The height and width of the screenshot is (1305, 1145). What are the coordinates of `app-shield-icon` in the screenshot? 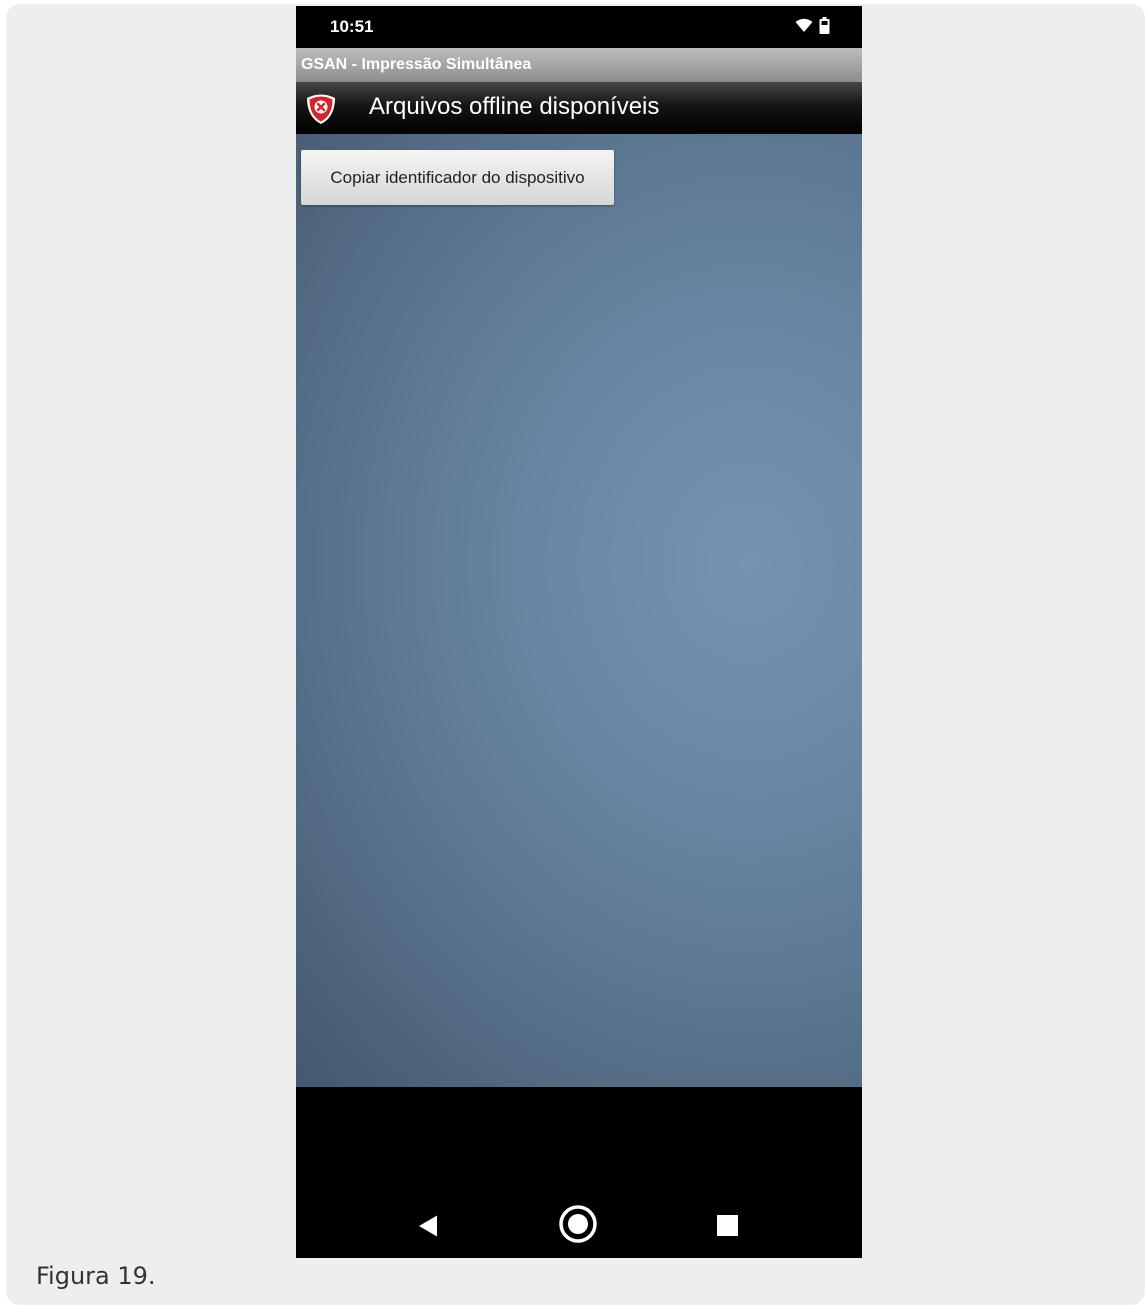 It's located at (321, 109).